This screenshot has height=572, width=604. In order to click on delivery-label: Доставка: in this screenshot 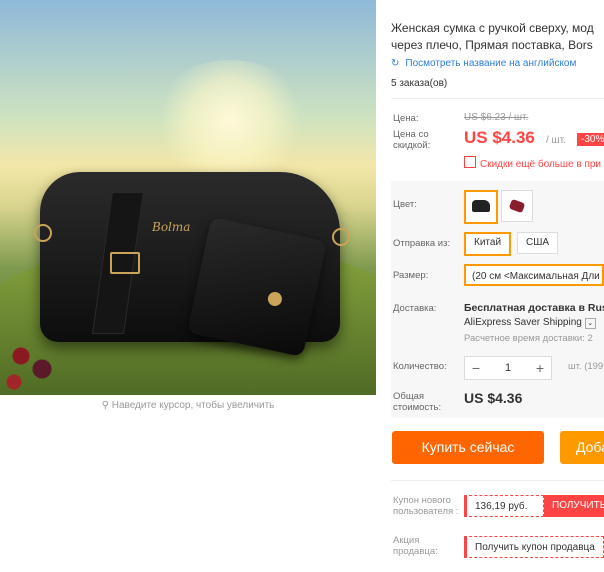, I will do `click(415, 308)`.